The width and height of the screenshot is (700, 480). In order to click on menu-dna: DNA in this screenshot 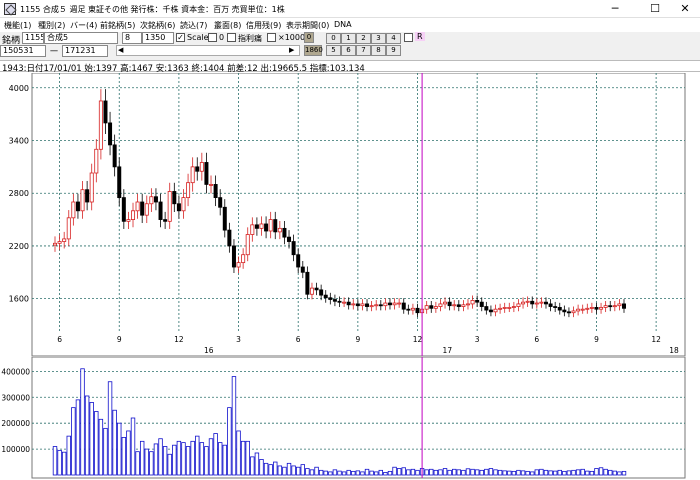, I will do `click(343, 24)`.